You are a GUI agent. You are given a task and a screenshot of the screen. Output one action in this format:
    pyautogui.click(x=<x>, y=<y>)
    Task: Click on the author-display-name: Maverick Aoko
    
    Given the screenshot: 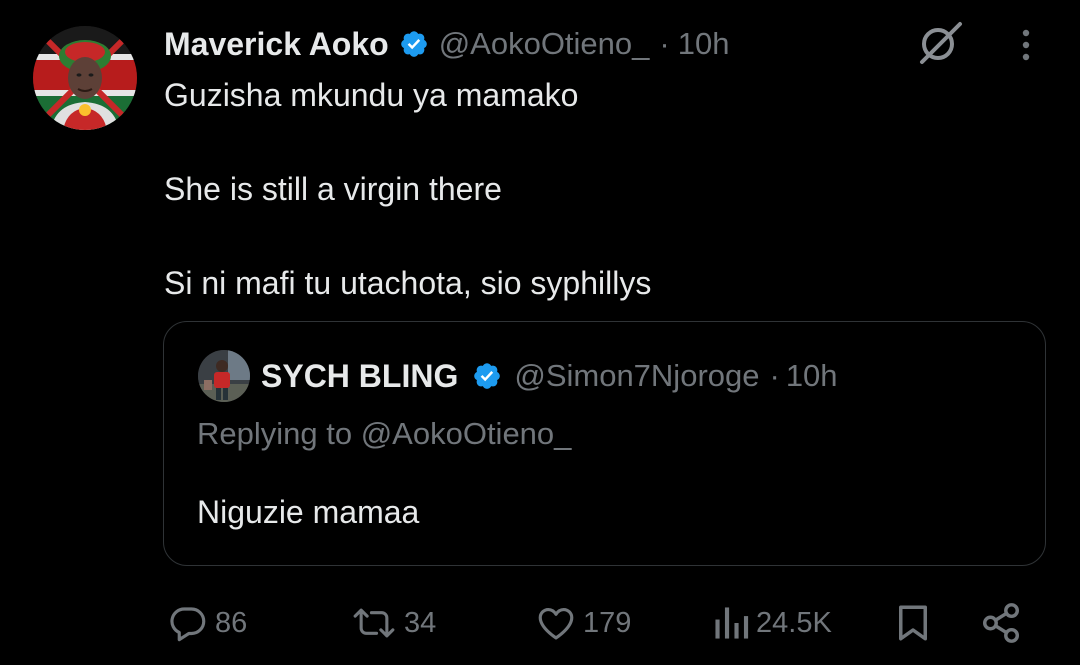 What is the action you would take?
    pyautogui.click(x=276, y=44)
    